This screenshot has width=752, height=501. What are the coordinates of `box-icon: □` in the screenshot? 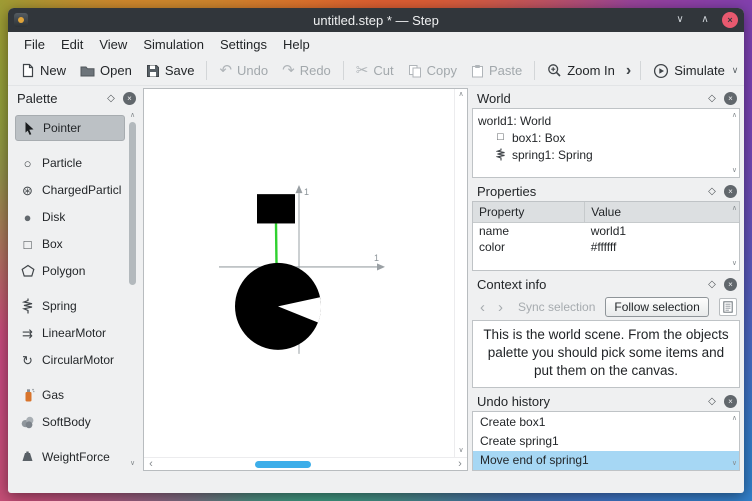 It's located at (27, 244).